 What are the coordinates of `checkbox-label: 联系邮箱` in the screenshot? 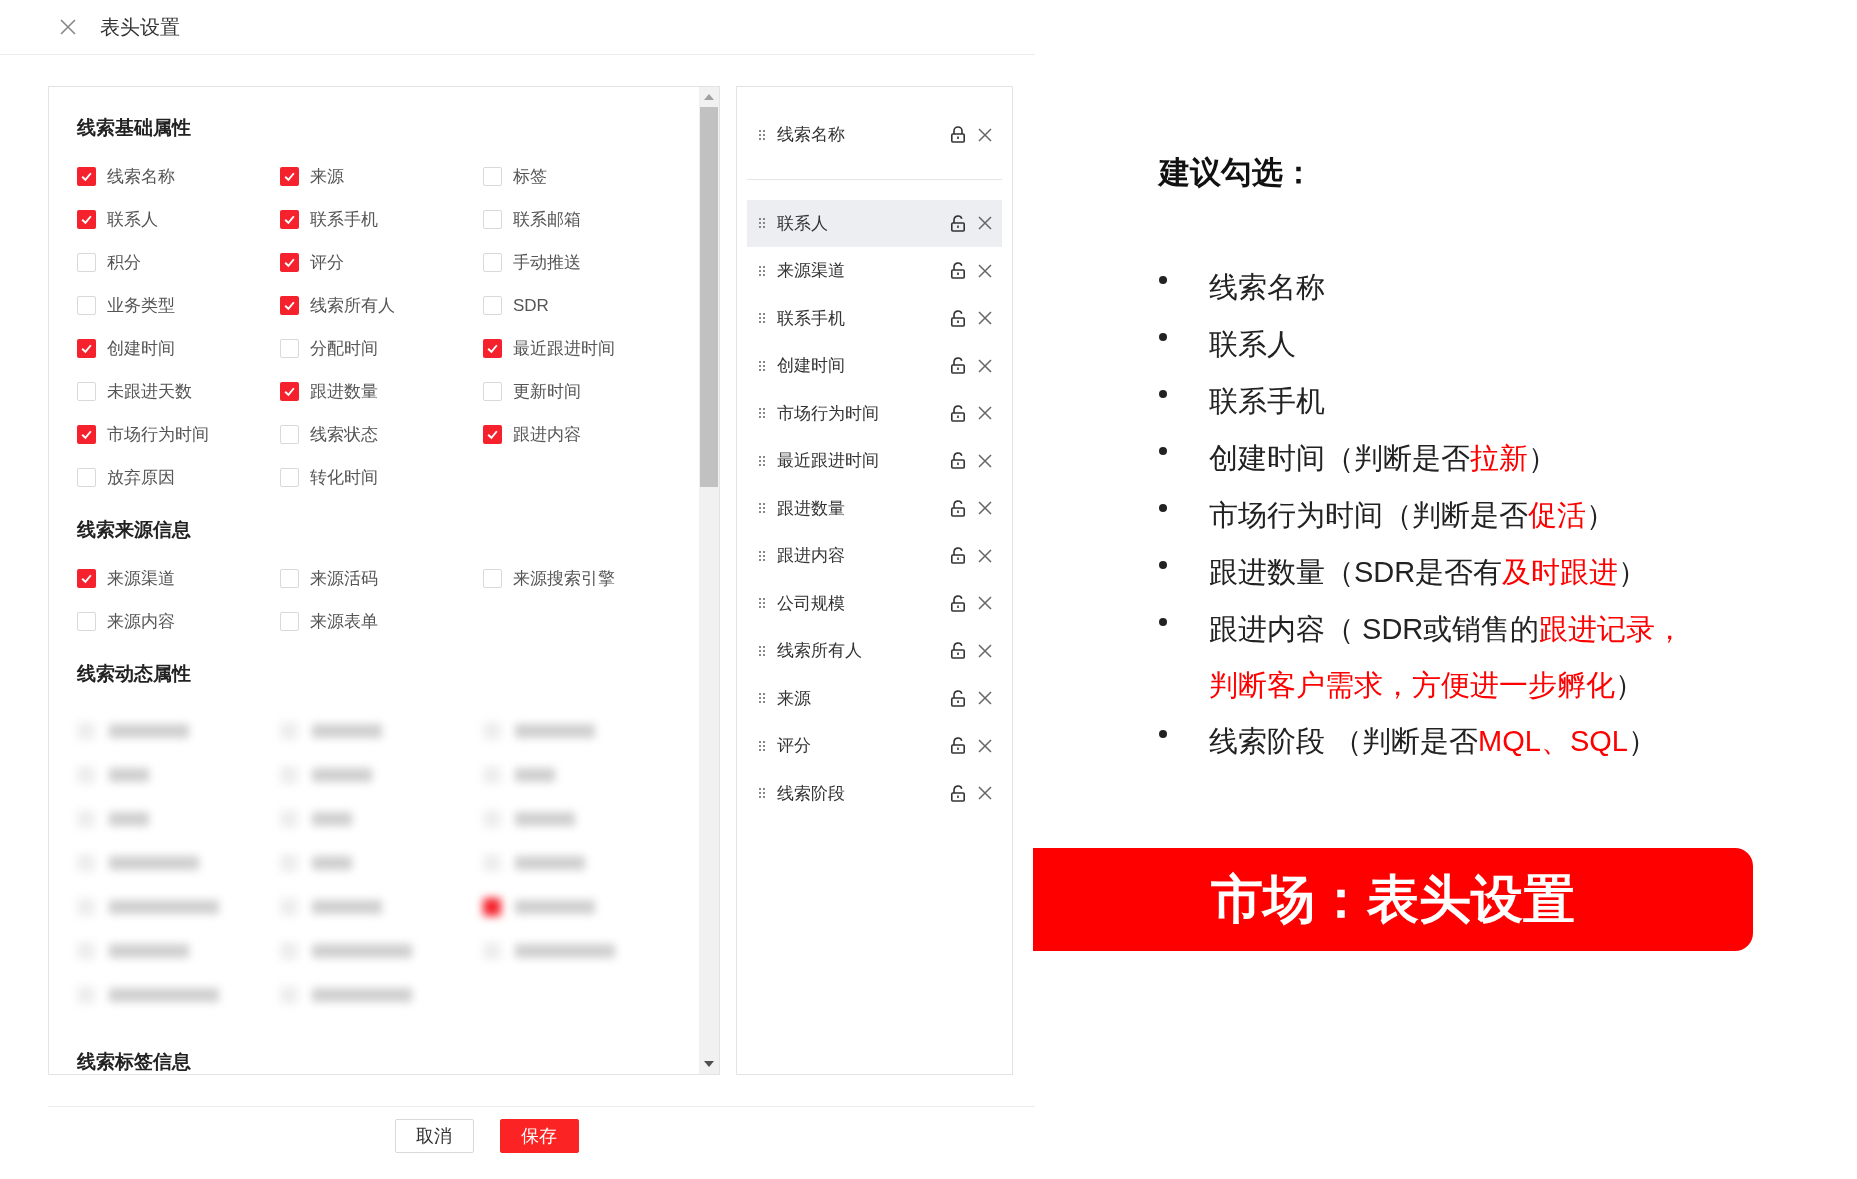 It's located at (547, 219).